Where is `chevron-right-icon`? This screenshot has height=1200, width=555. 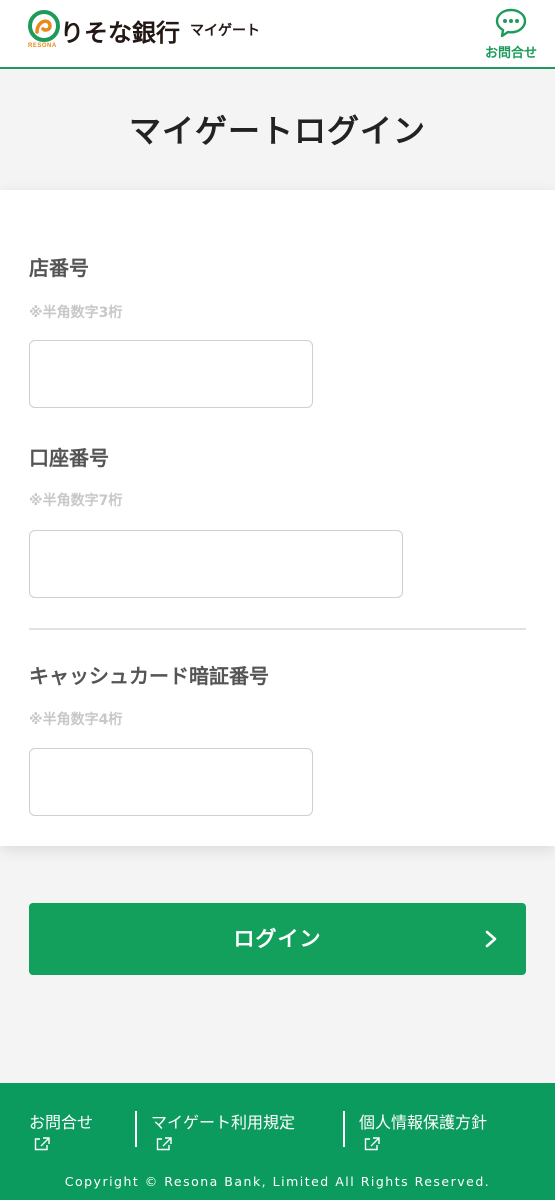
chevron-right-icon is located at coordinates (491, 939).